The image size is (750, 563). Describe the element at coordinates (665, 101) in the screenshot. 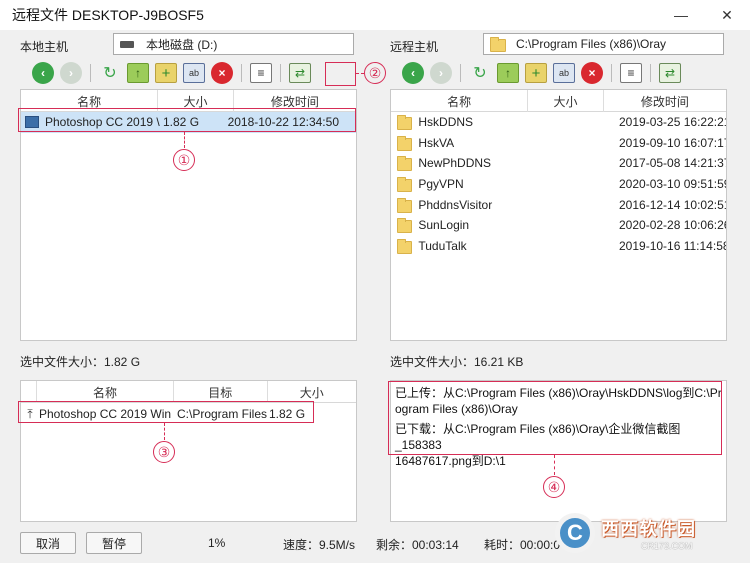

I see `col-modified: 修改时间` at that location.